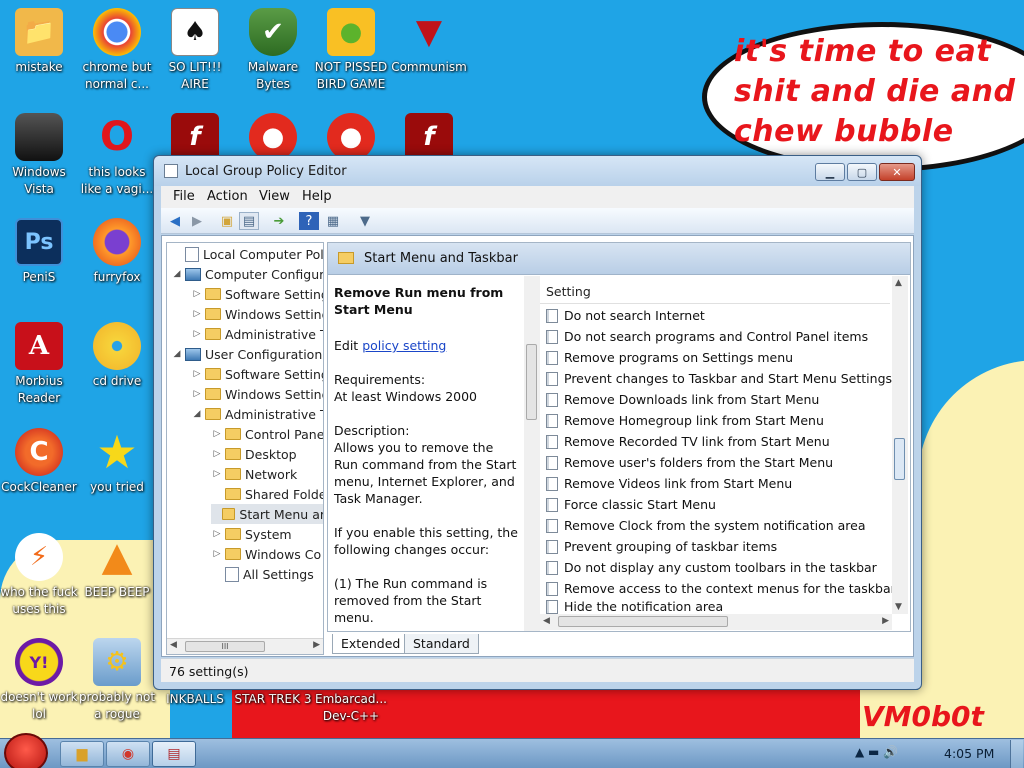 The width and height of the screenshot is (1024, 768). I want to click on clock: 4:05 PM, so click(969, 753).